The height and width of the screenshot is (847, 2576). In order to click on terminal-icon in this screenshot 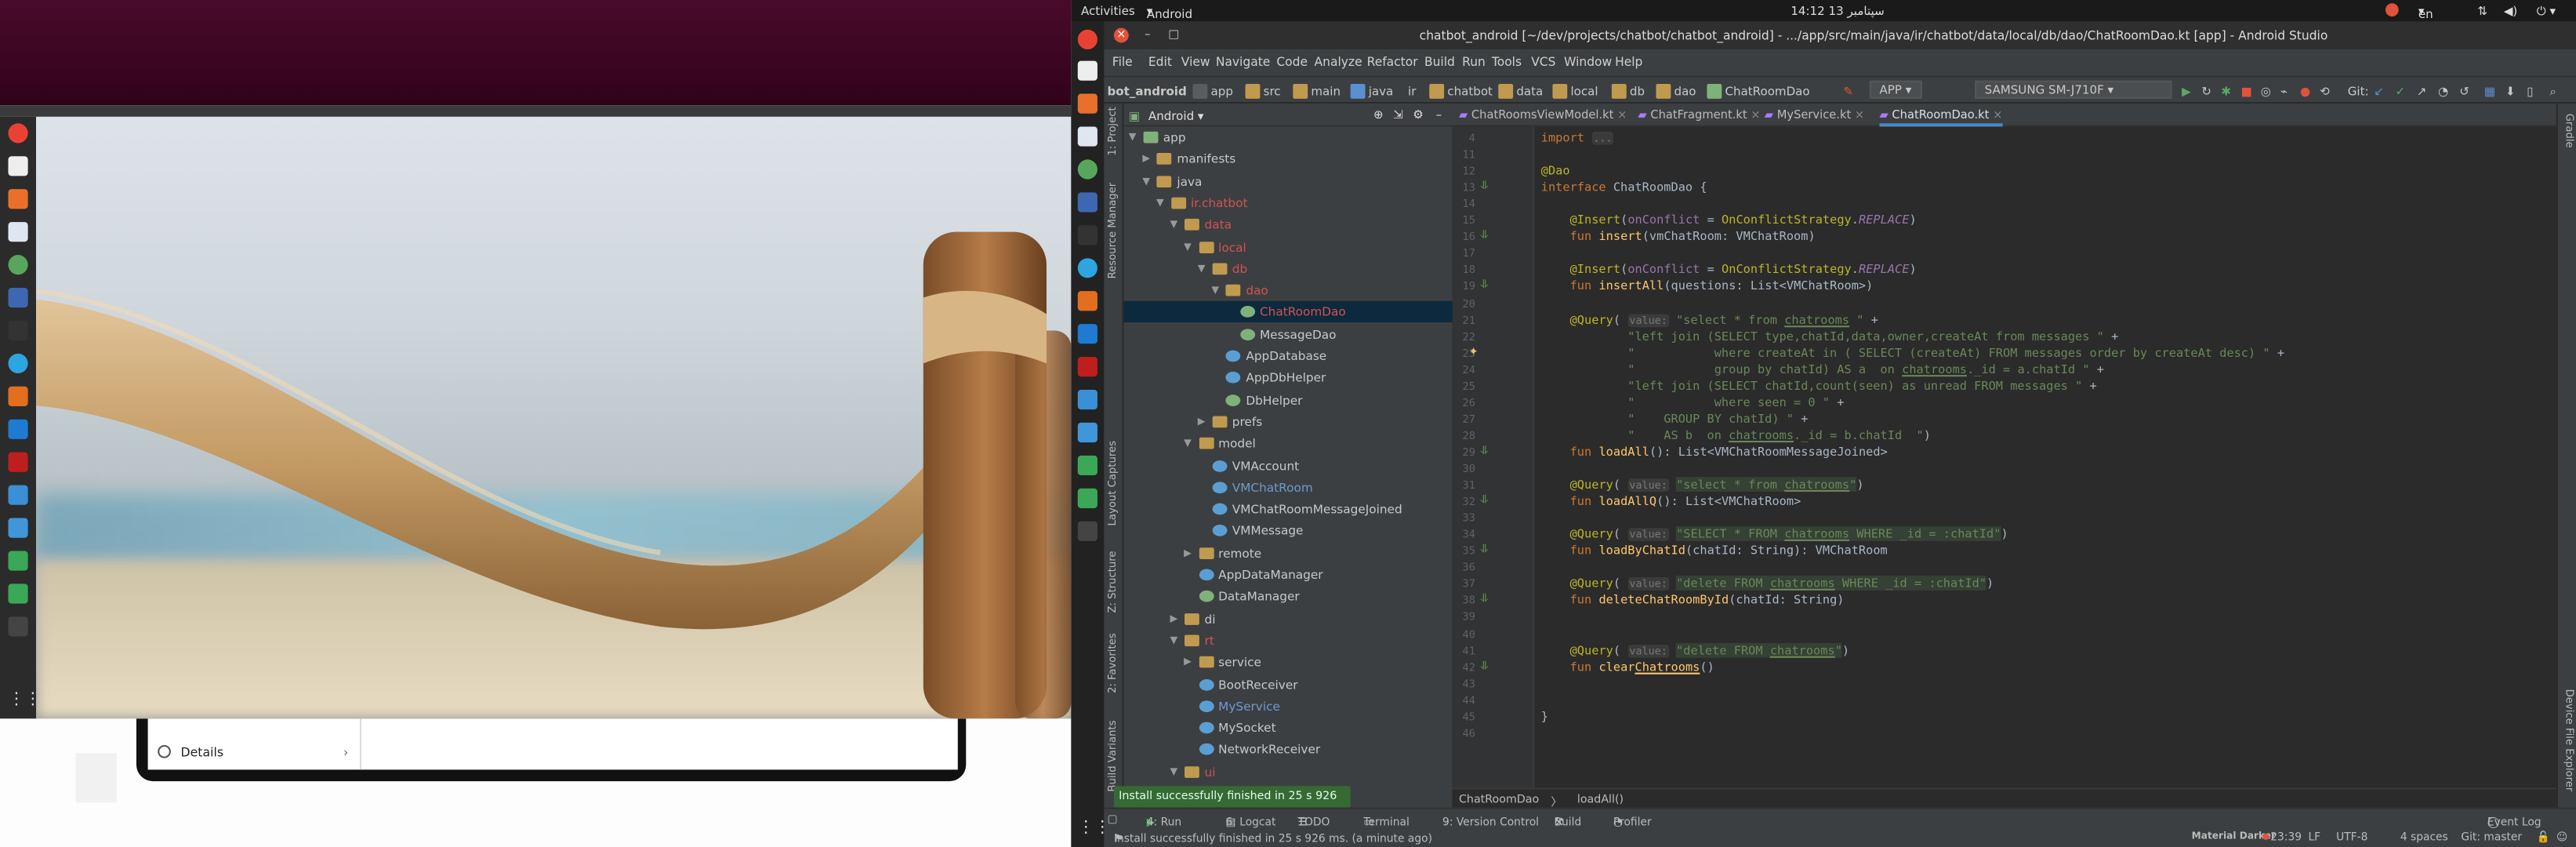, I will do `click(18, 626)`.